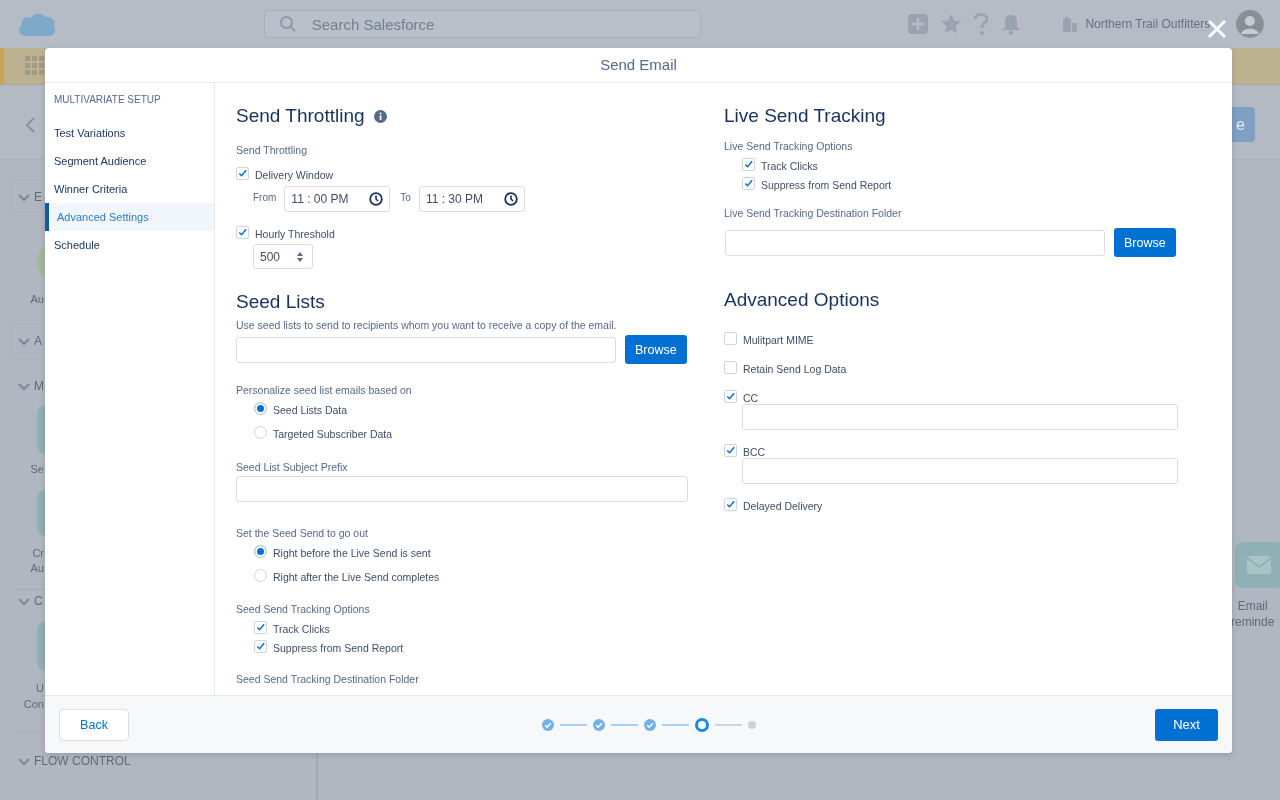 The width and height of the screenshot is (1280, 800). I want to click on back-chevron-icon, so click(30, 125).